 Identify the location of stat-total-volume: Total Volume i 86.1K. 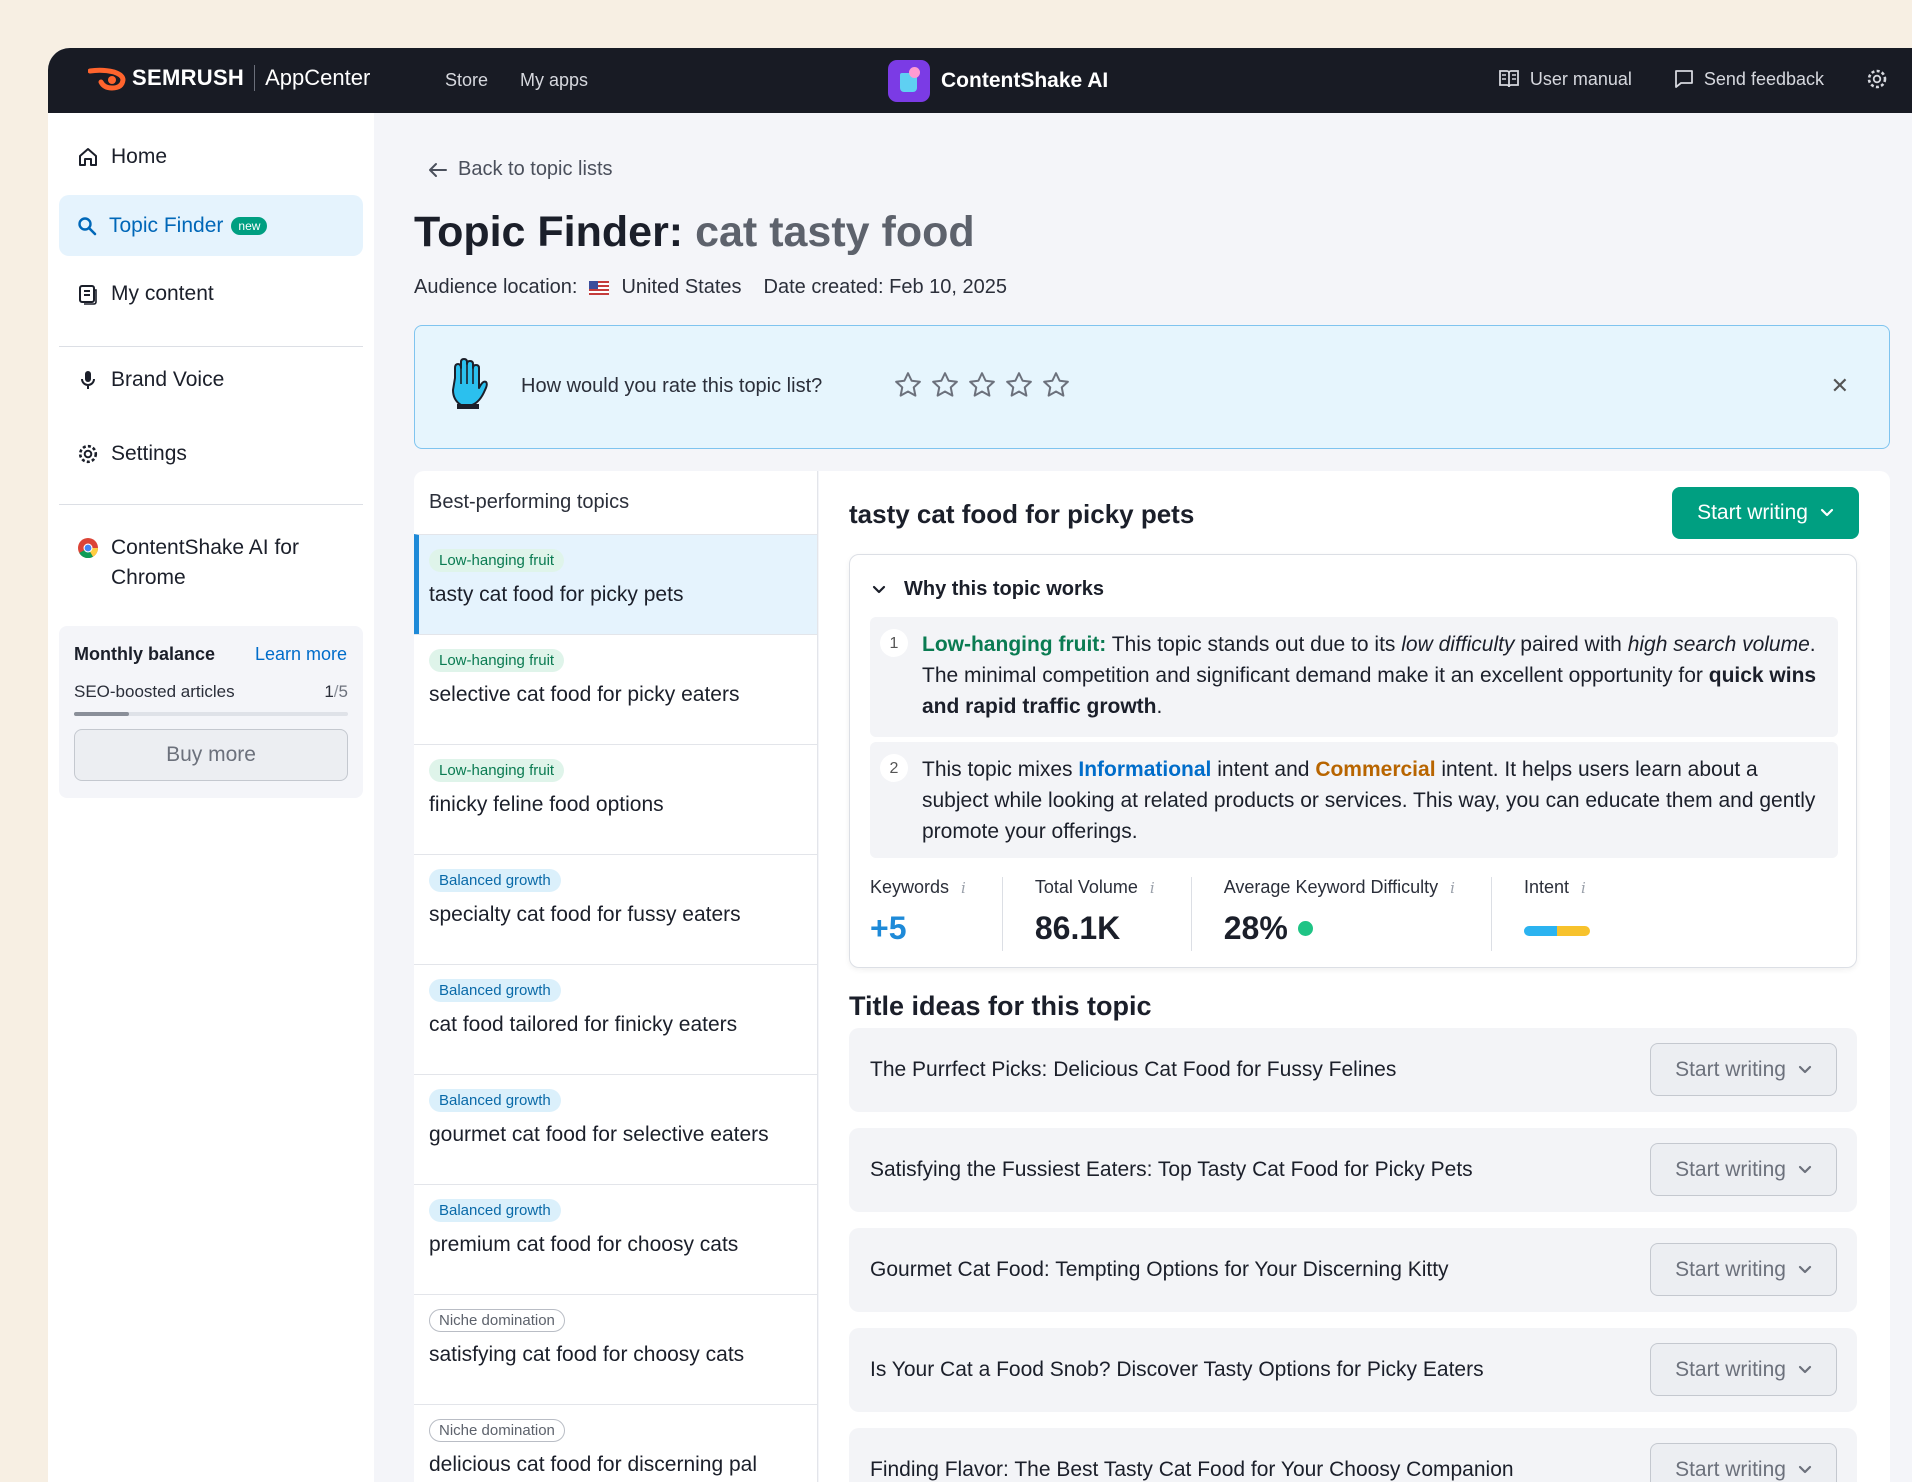
(1113, 914).